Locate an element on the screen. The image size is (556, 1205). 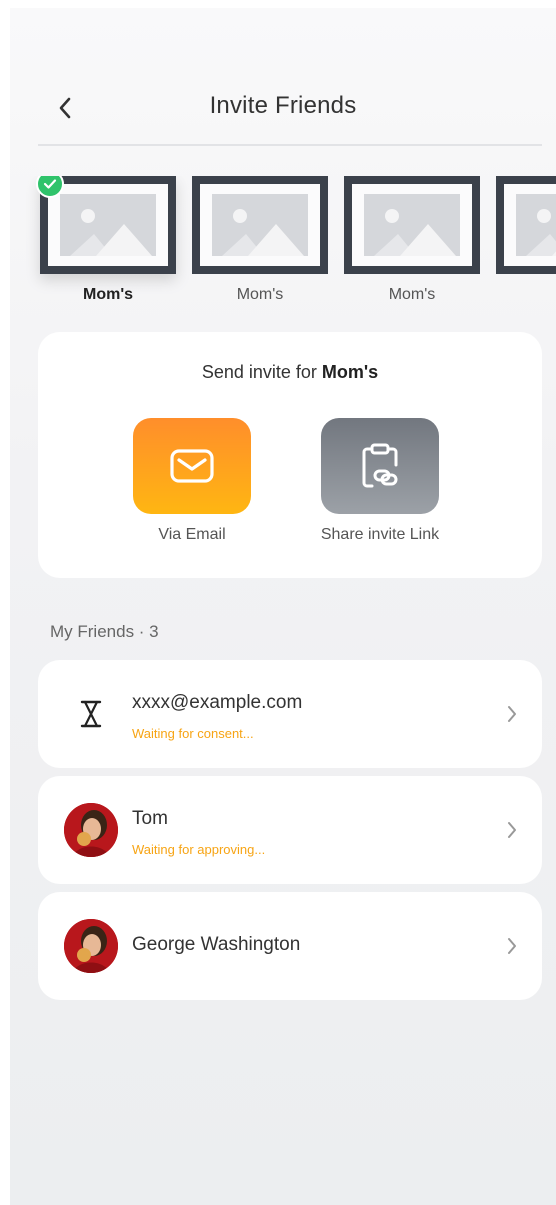
album-carousel: Mom's Mom's Mom's is located at coordinates (283, 246).